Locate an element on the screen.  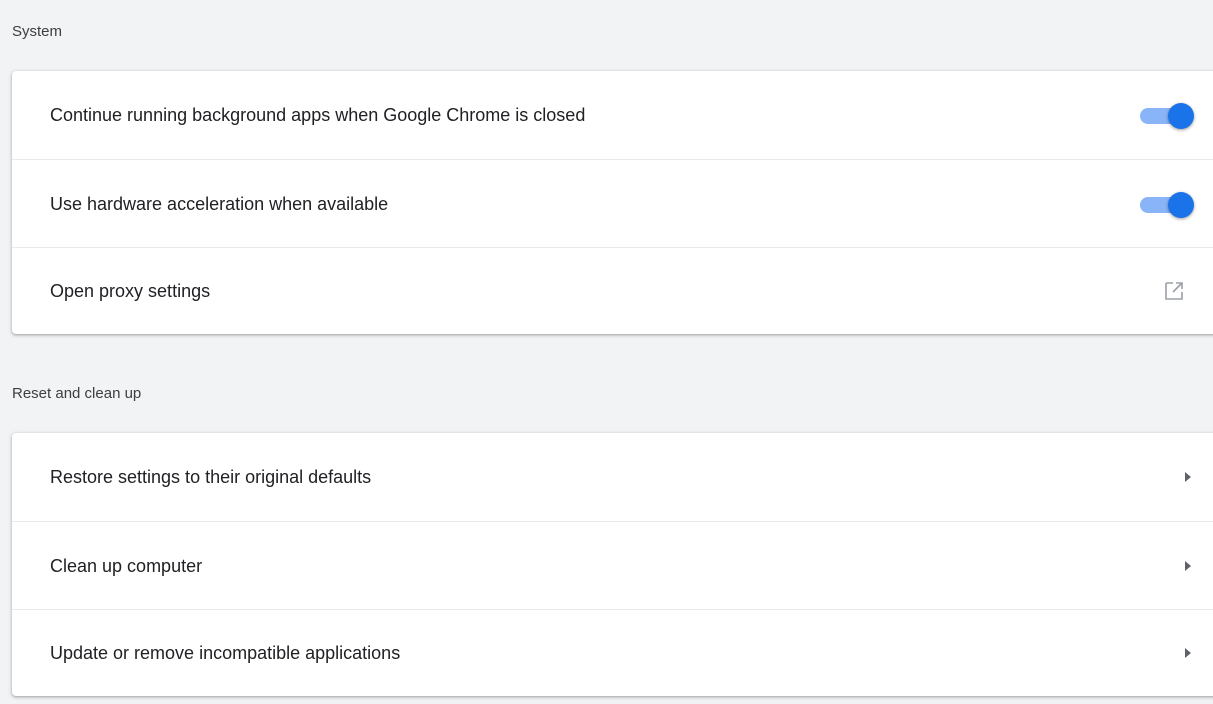
setting-label: Clean up computer is located at coordinates (126, 565).